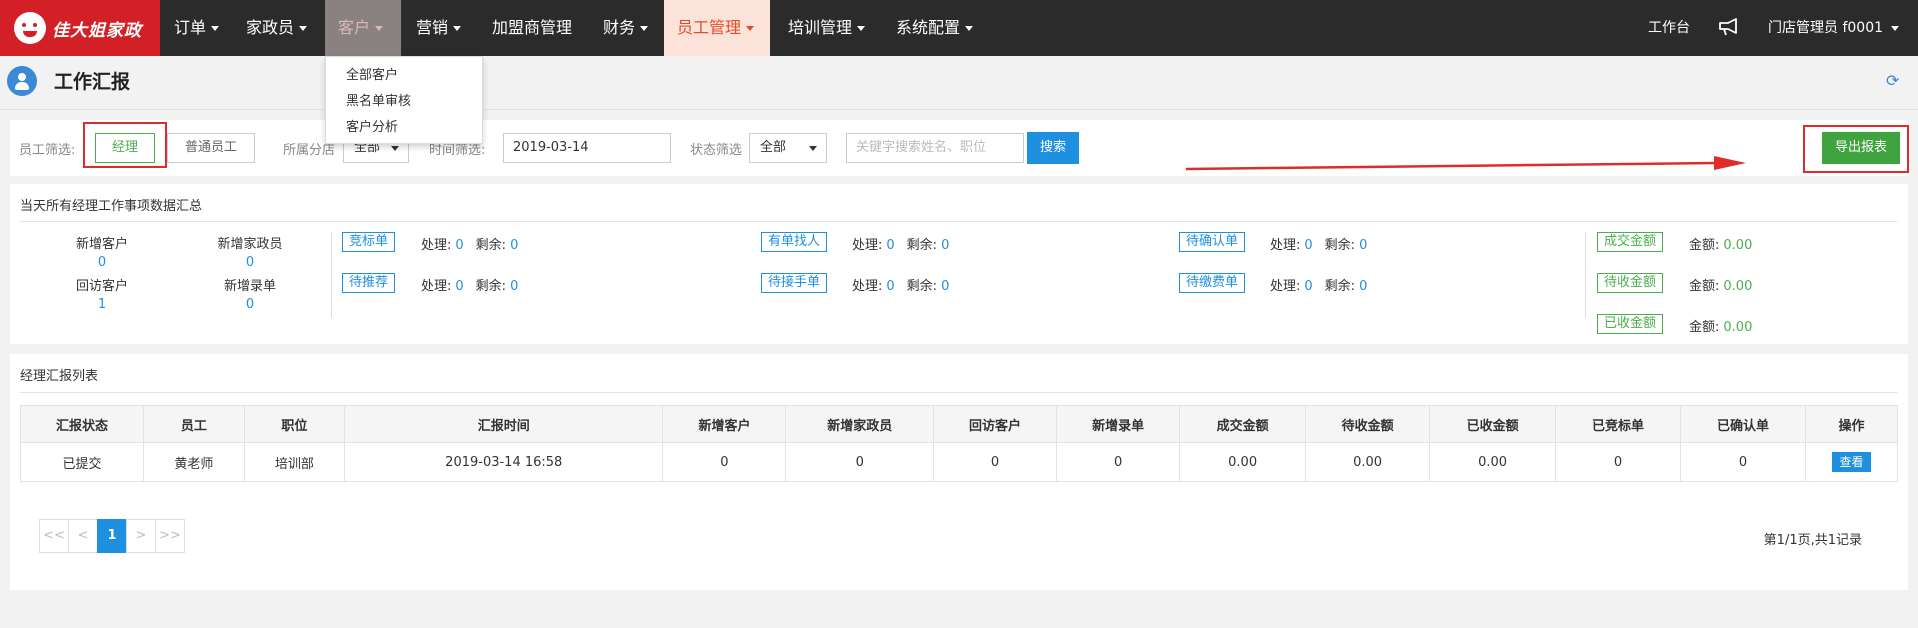  I want to click on nav-customers: 客户, so click(363, 28).